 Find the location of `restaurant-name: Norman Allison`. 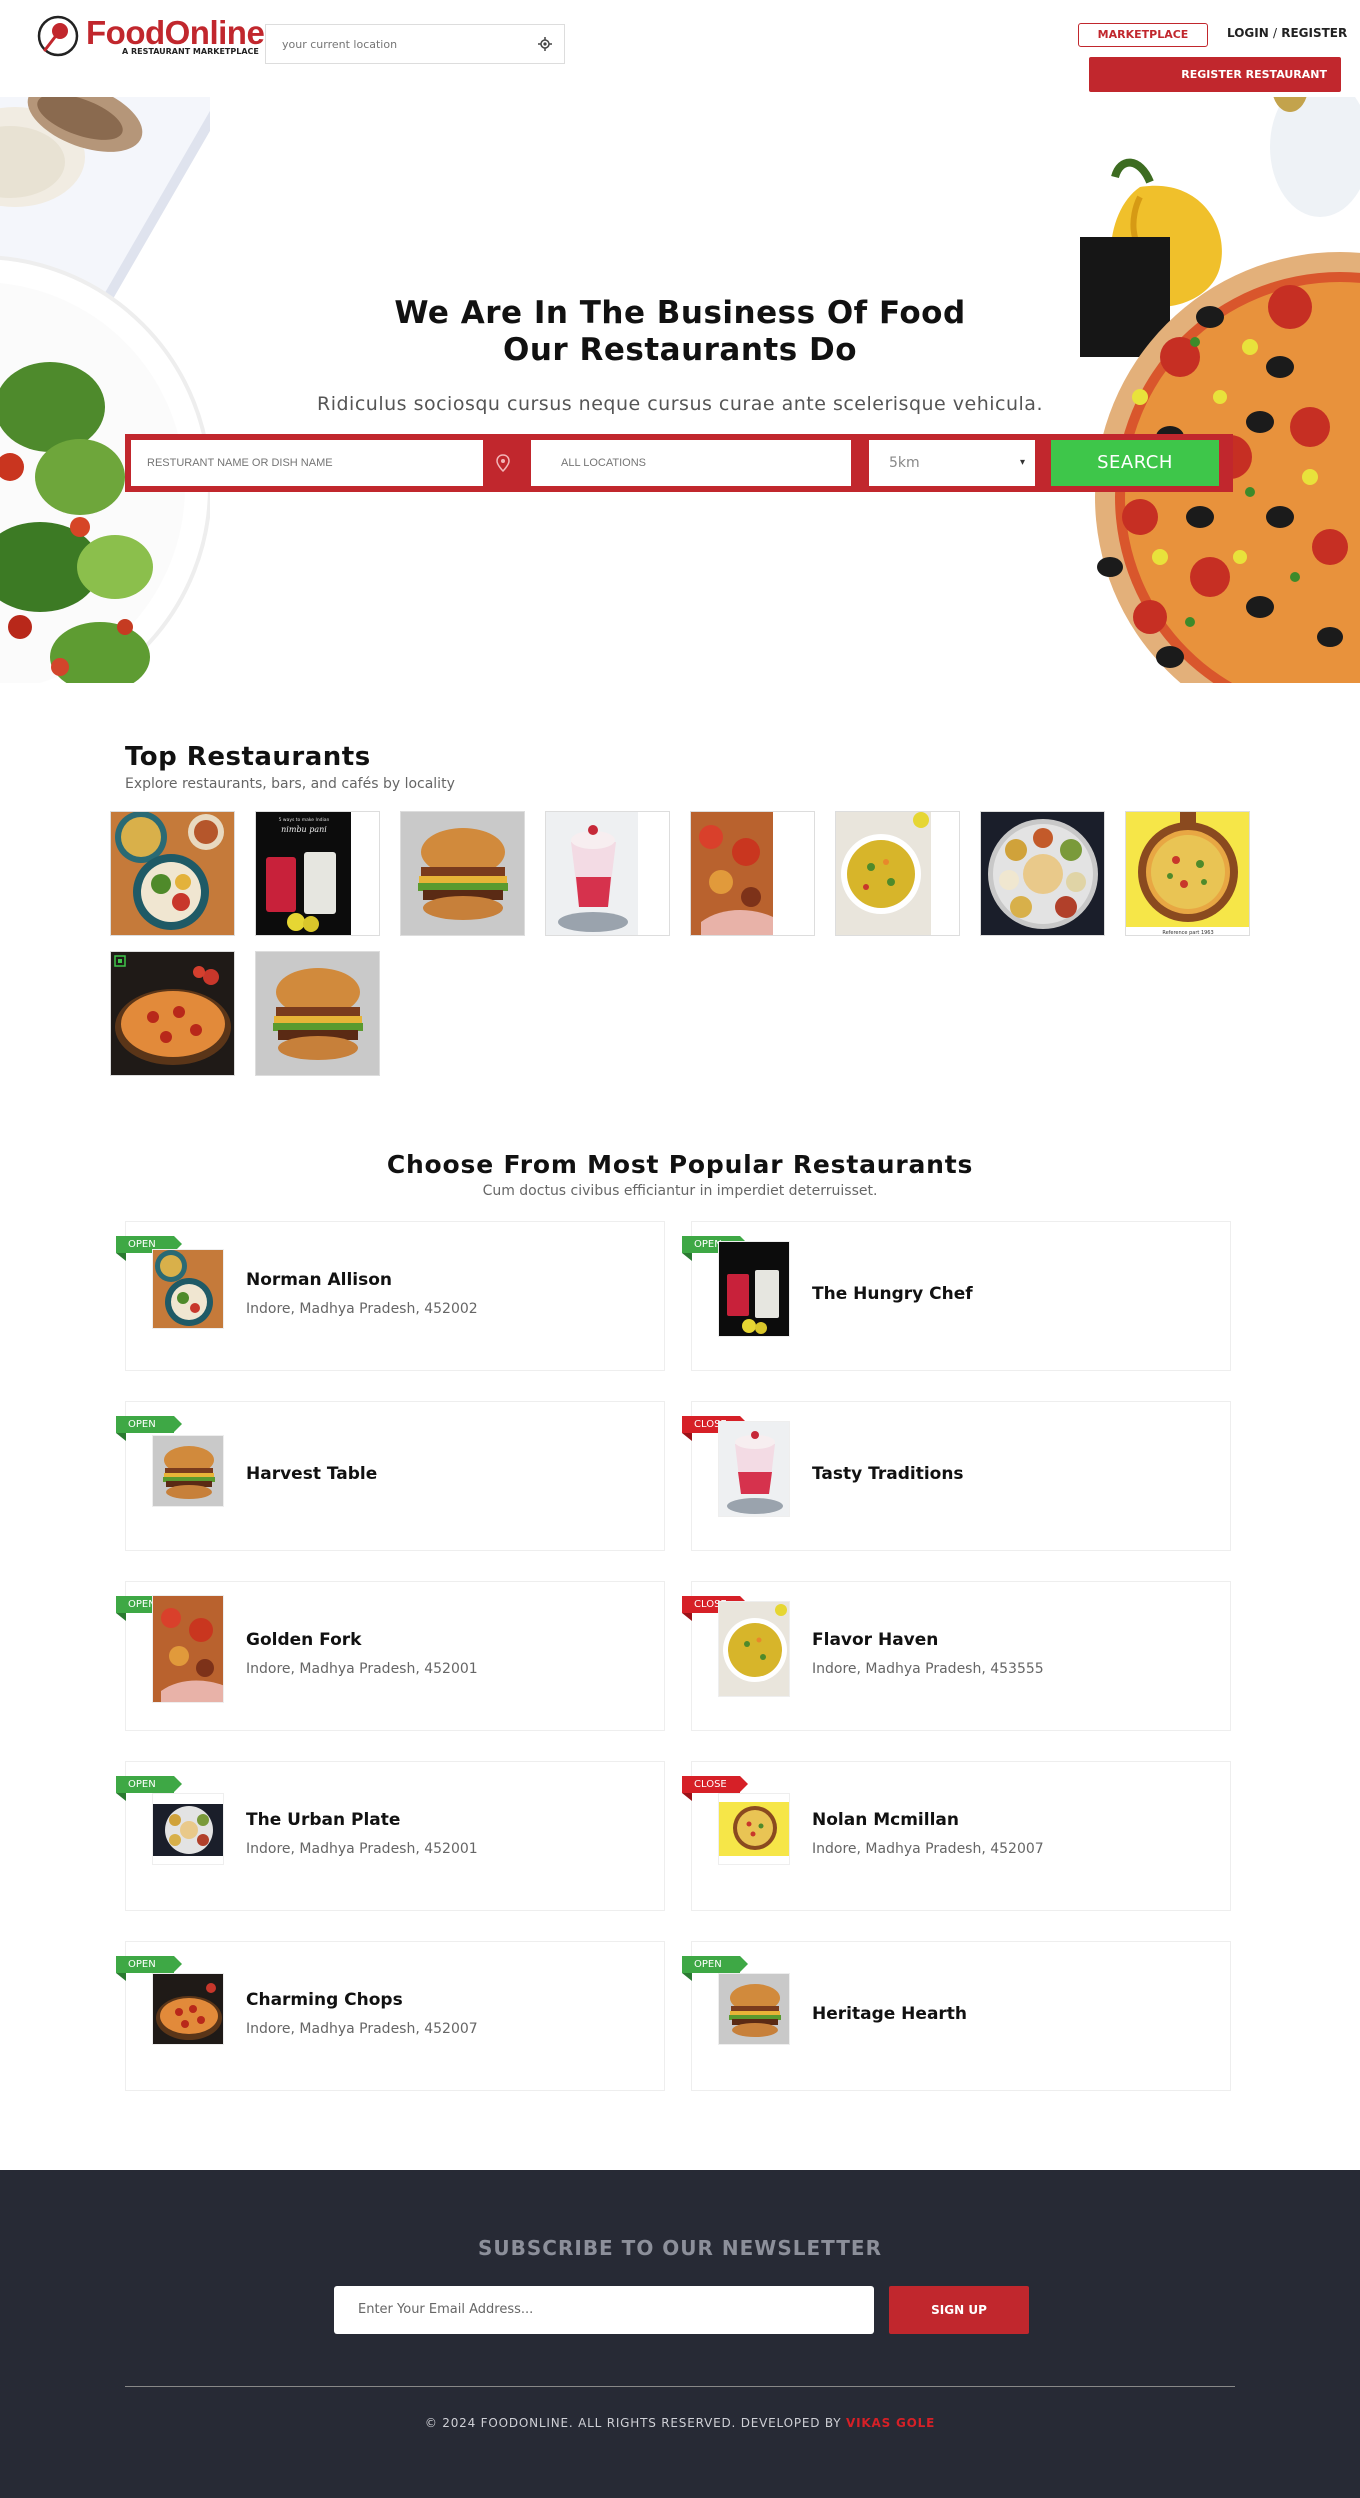

restaurant-name: Norman Allison is located at coordinates (319, 1280).